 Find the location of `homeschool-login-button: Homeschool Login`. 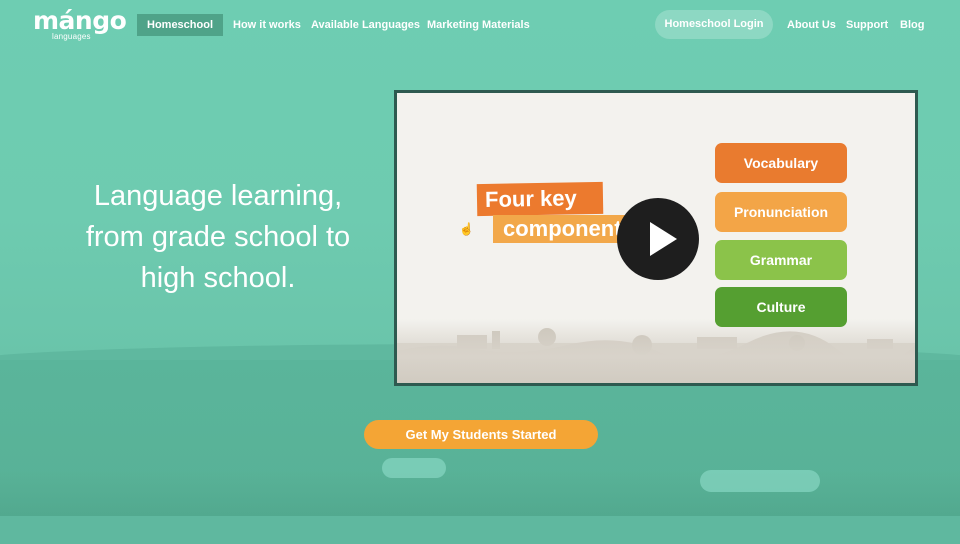

homeschool-login-button: Homeschool Login is located at coordinates (714, 24).